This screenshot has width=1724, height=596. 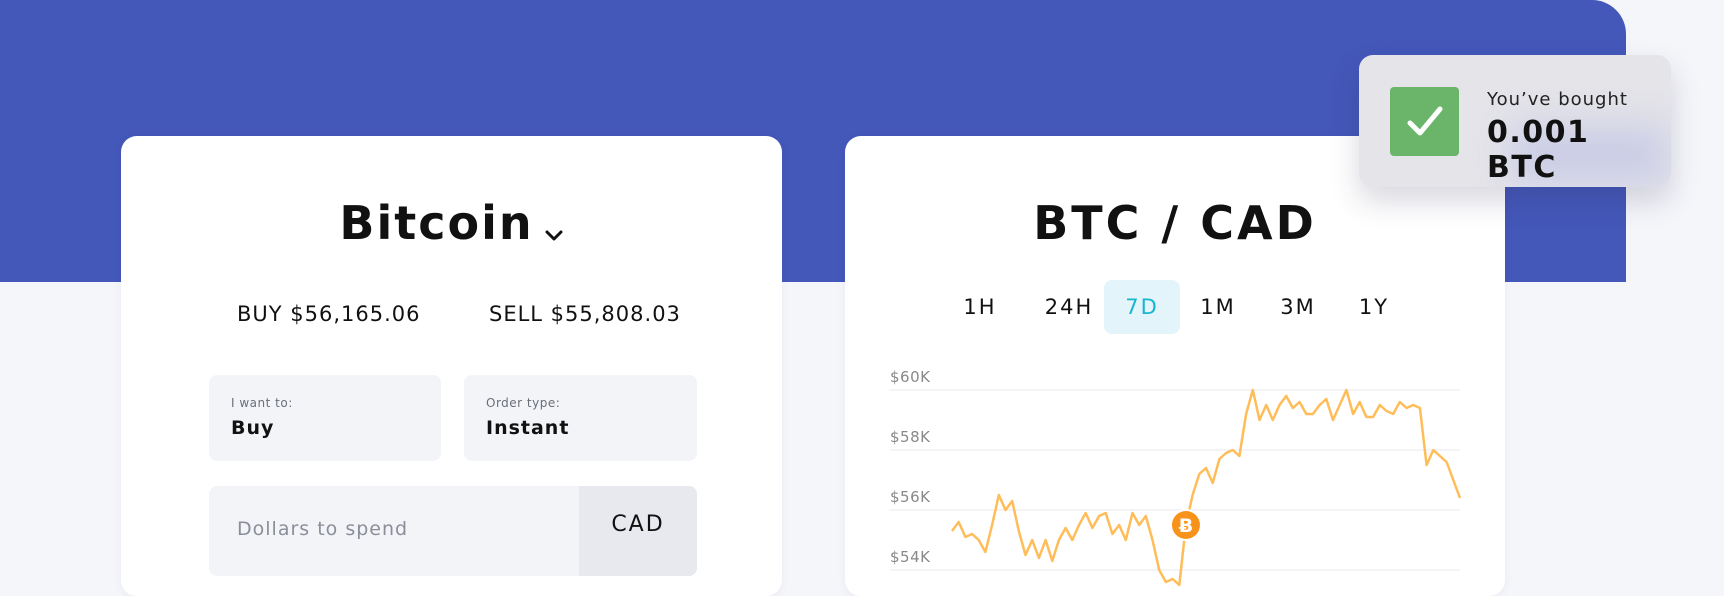 What do you see at coordinates (910, 557) in the screenshot?
I see `y-tick-label: $54K` at bounding box center [910, 557].